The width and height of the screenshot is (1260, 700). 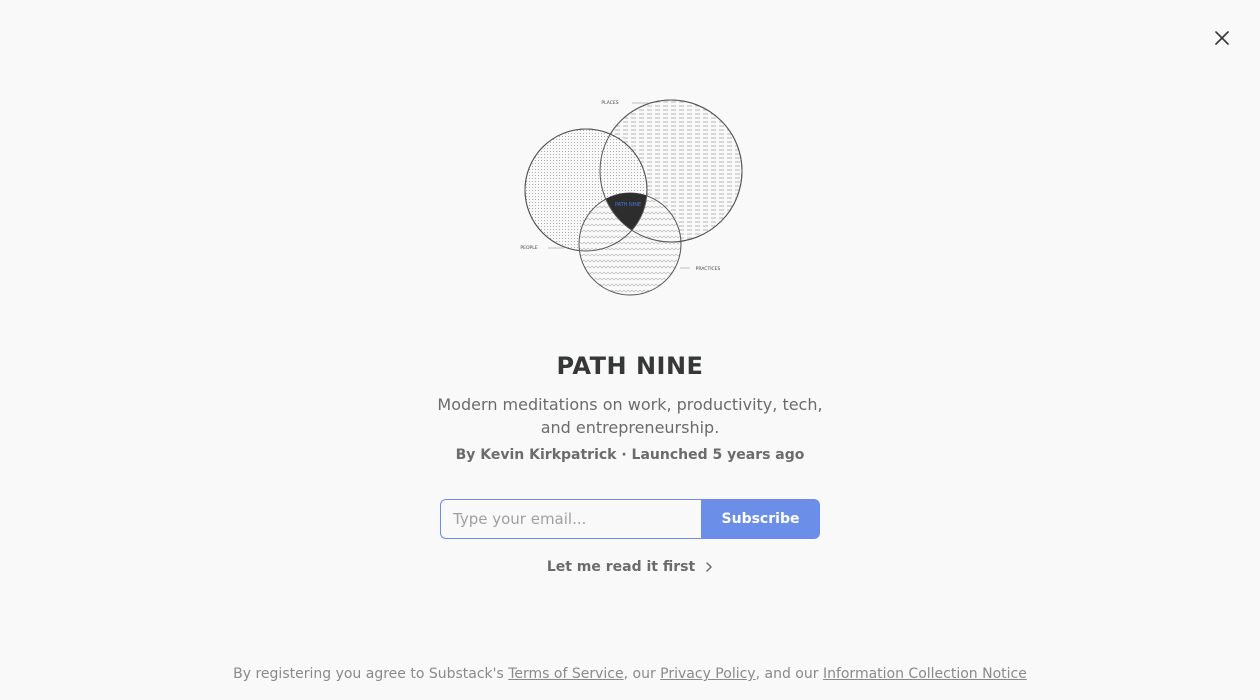 I want to click on subscribe-form: Subscribe, so click(x=630, y=519).